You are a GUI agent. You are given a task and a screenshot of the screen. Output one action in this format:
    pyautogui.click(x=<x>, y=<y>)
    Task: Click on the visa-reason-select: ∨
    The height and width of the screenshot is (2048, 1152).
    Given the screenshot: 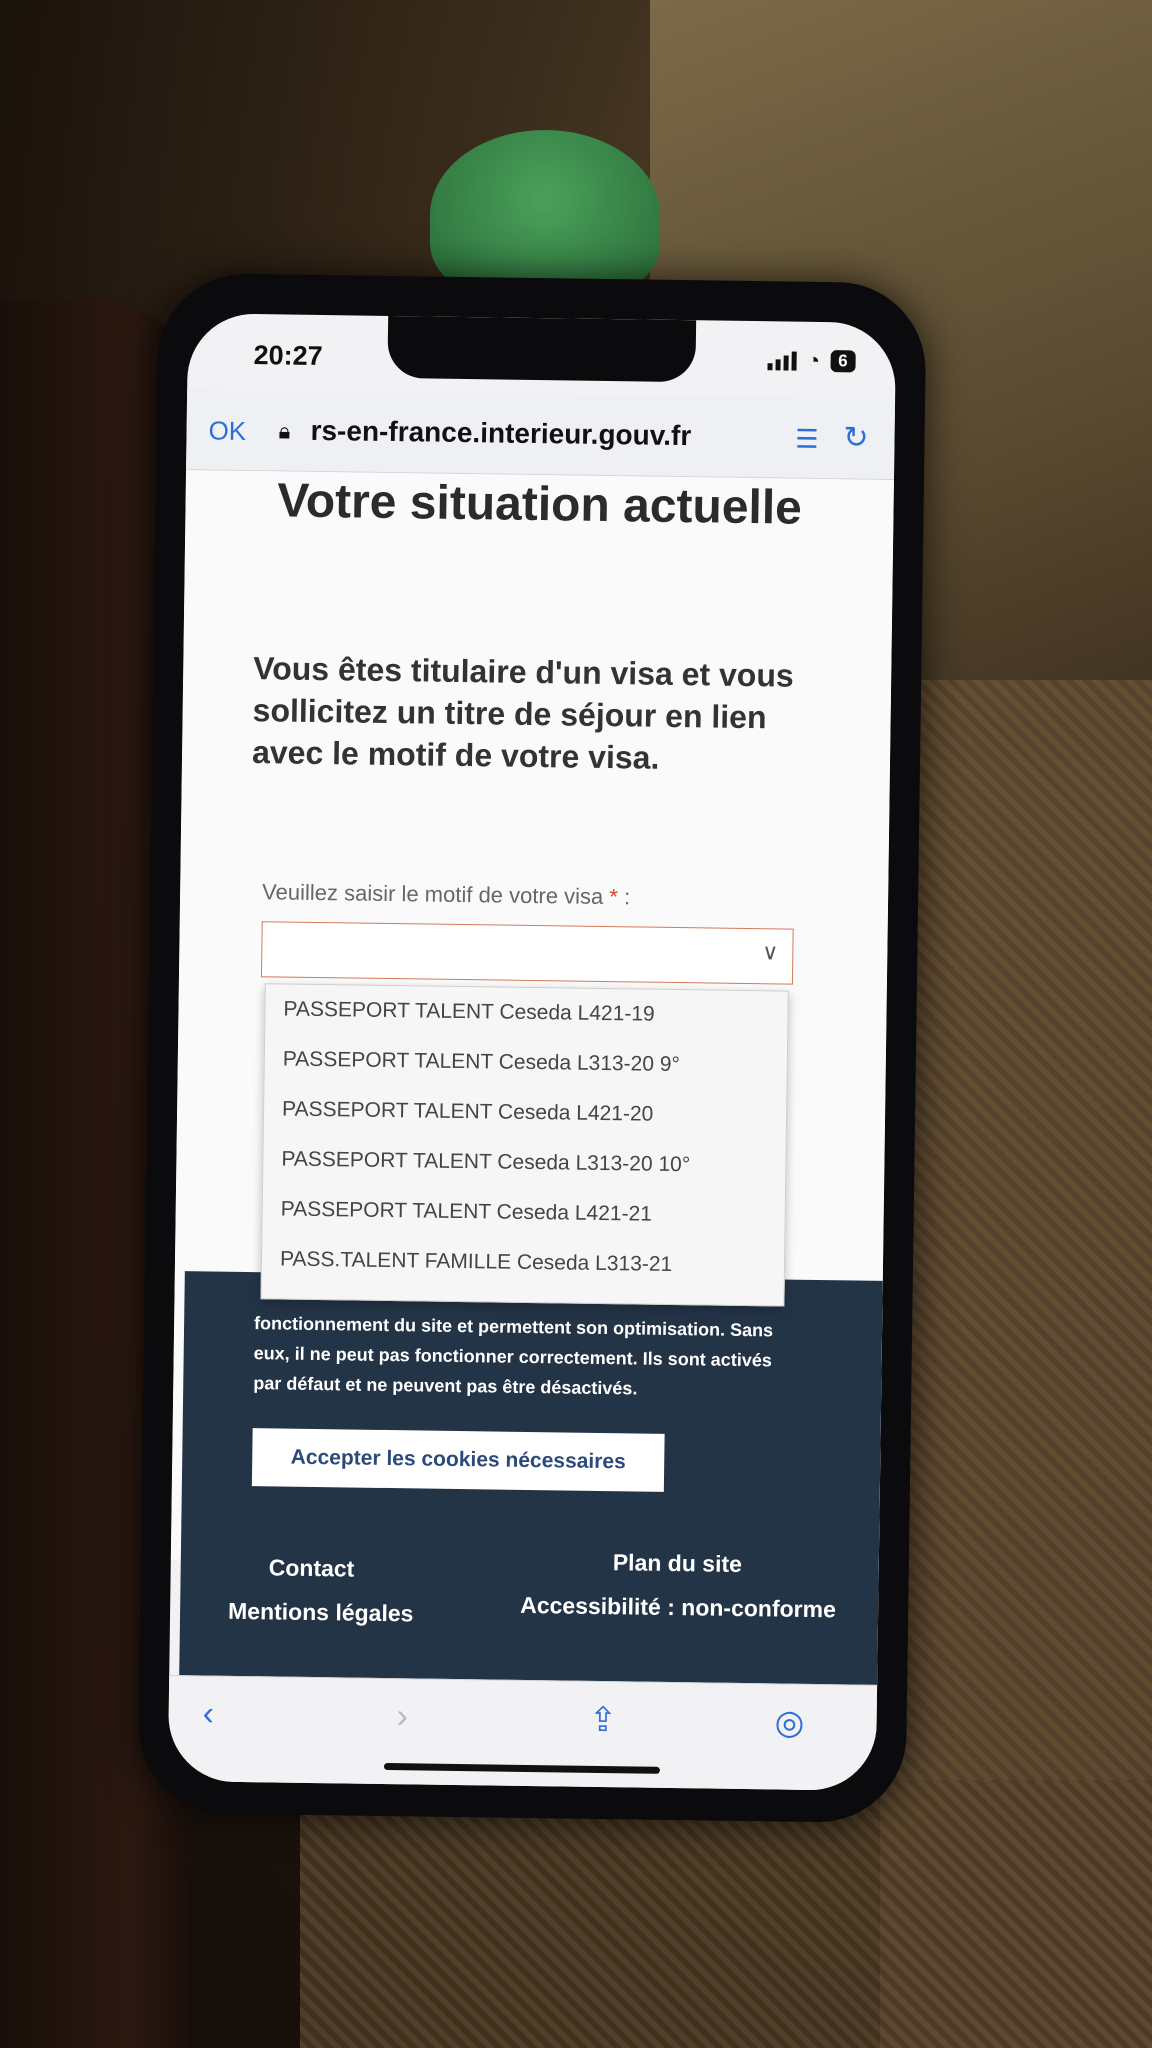 What is the action you would take?
    pyautogui.click(x=527, y=953)
    